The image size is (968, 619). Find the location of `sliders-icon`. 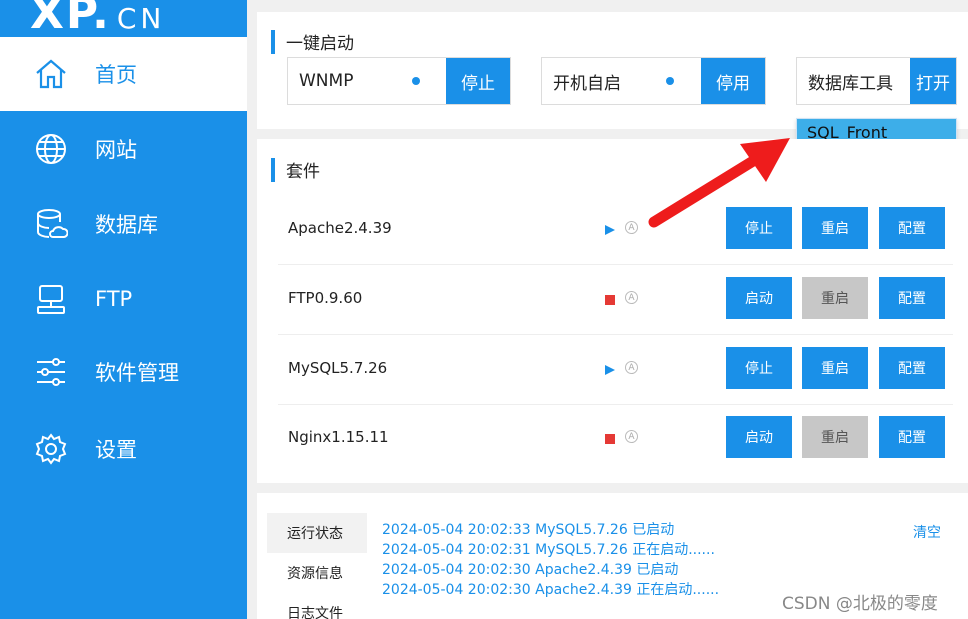

sliders-icon is located at coordinates (51, 372).